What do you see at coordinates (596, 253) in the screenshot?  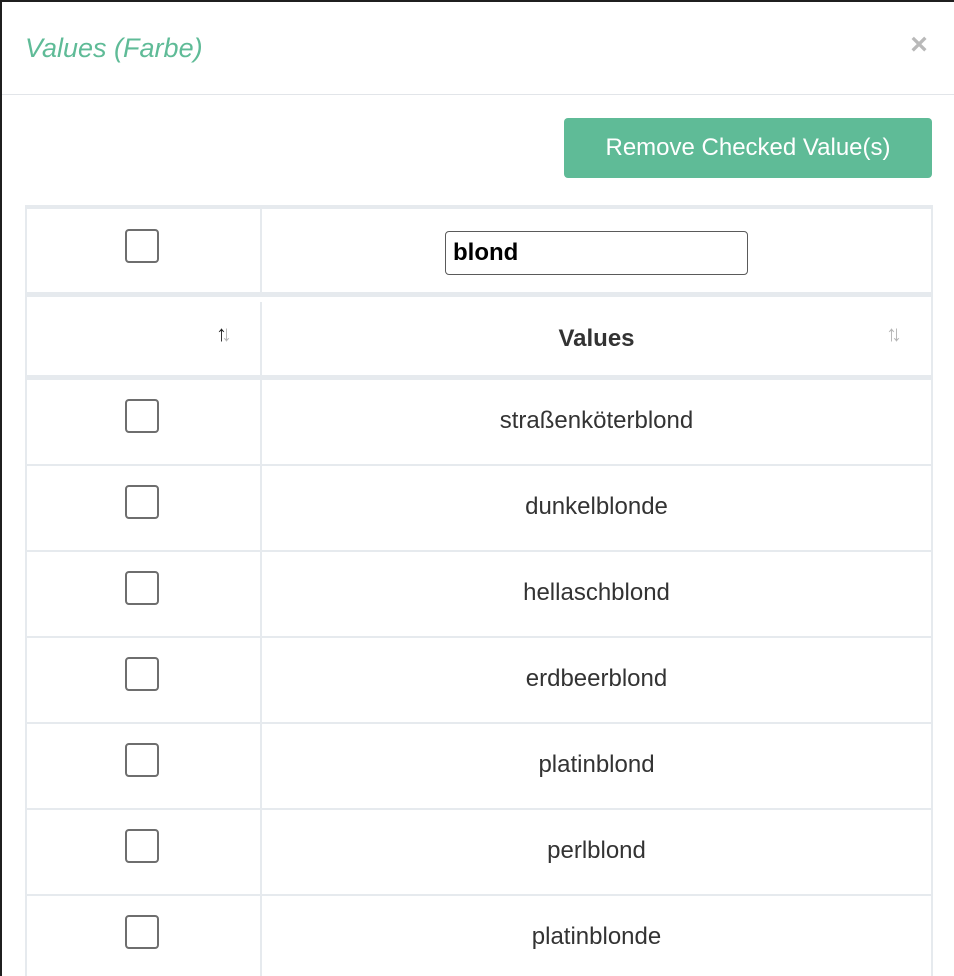 I see `value-filter-input` at bounding box center [596, 253].